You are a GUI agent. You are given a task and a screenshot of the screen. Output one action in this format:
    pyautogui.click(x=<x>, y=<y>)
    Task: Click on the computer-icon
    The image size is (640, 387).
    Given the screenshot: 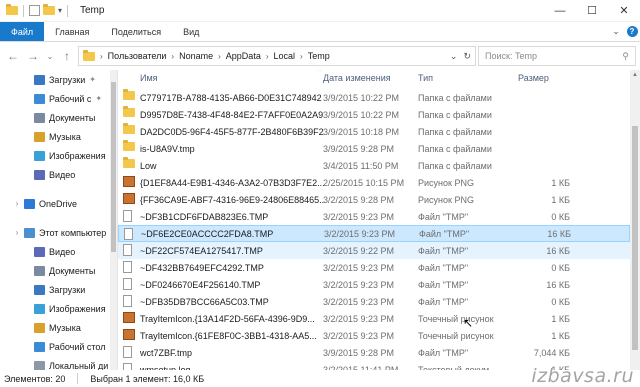 What is the action you would take?
    pyautogui.click(x=29, y=232)
    